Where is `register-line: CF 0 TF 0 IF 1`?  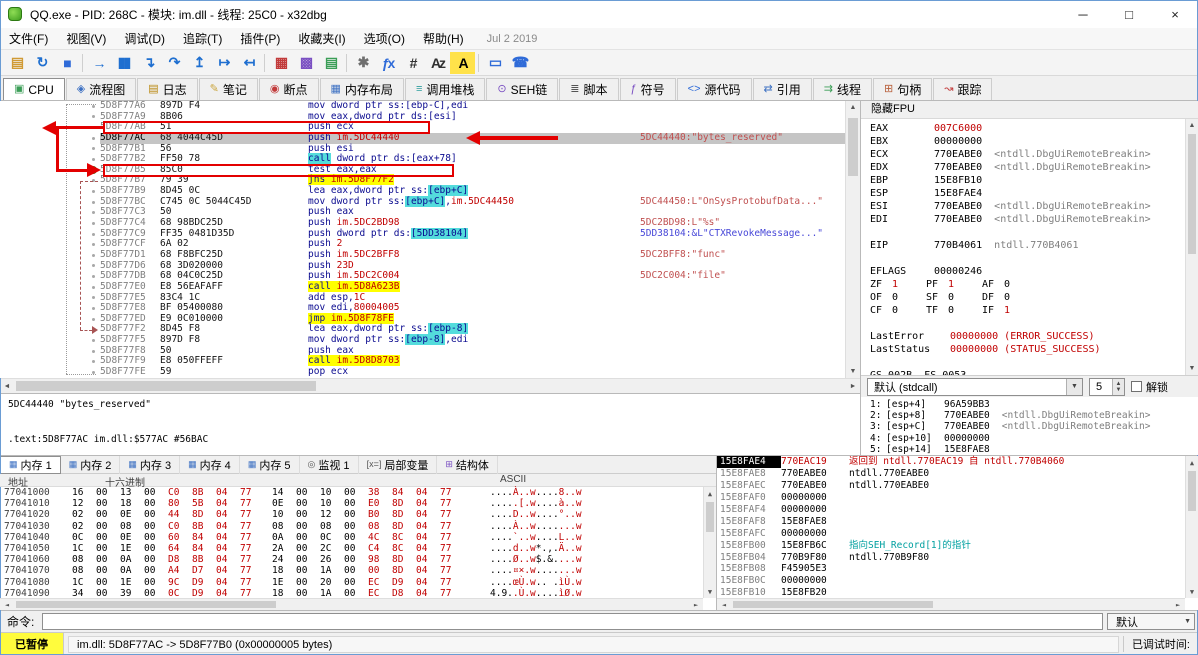 register-line: CF 0 TF 0 IF 1 is located at coordinates (1027, 310).